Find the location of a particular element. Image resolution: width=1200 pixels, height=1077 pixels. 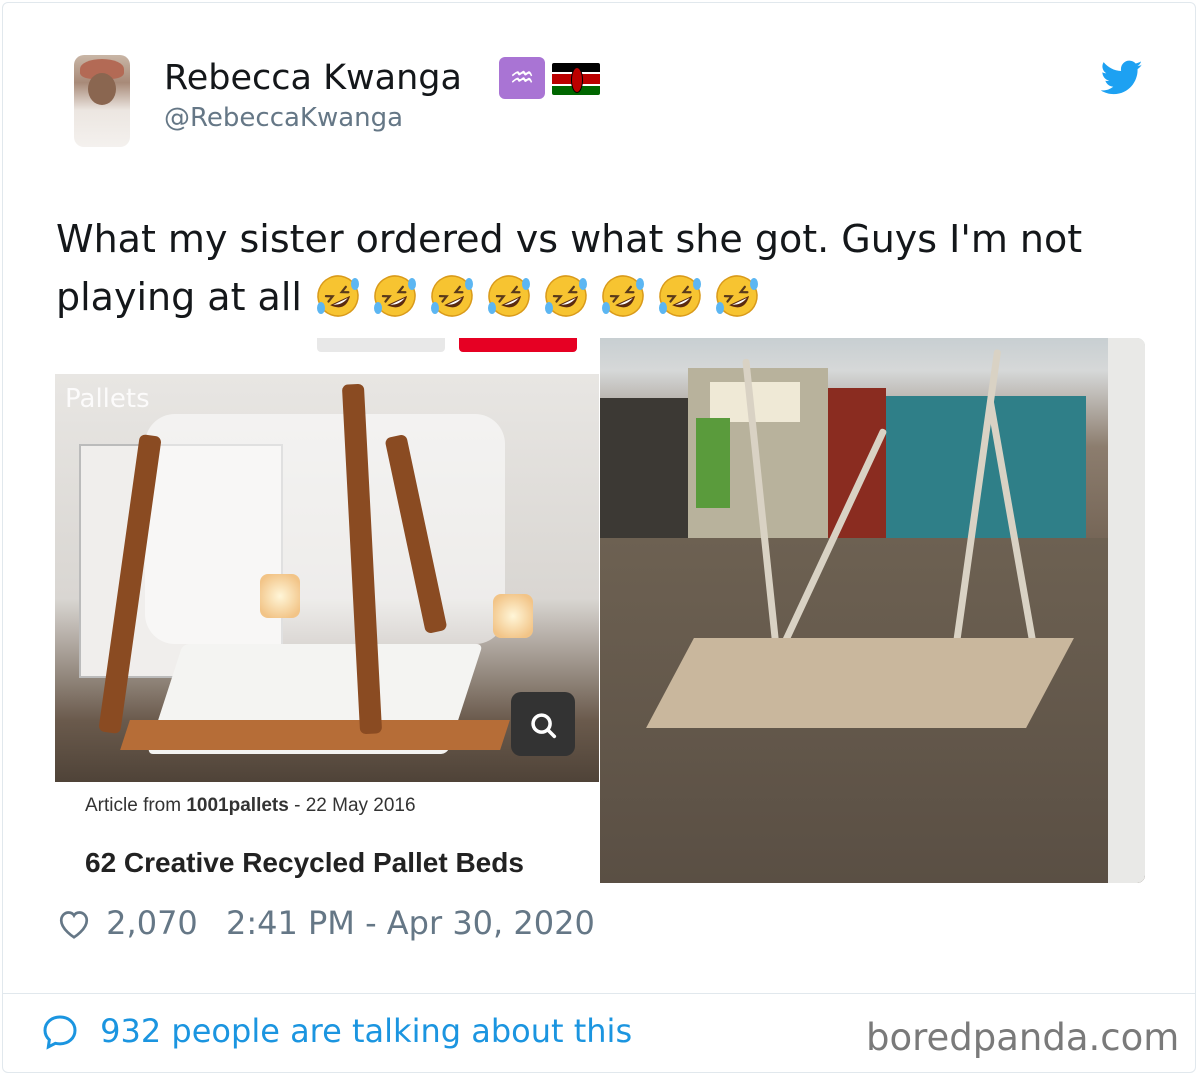

mosquito-net is located at coordinates (325, 529).